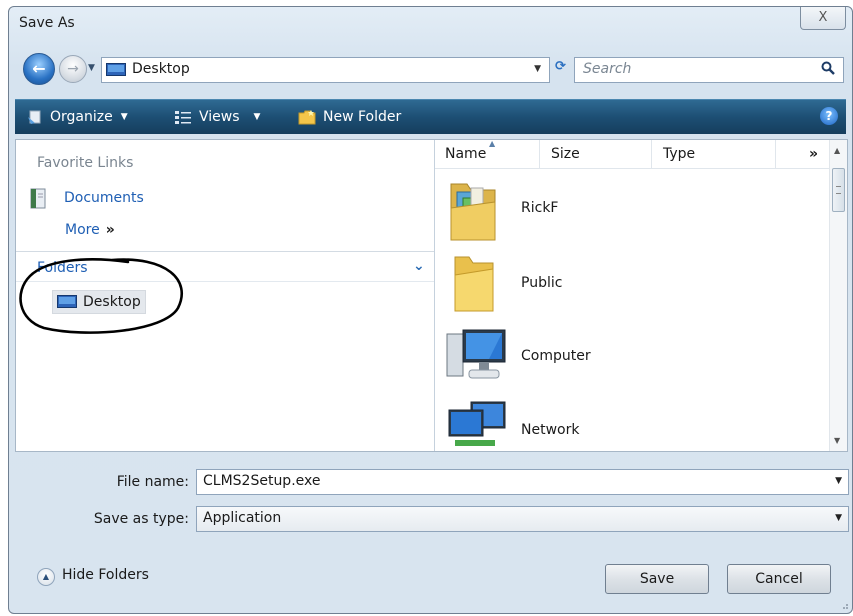 This screenshot has width=853, height=616. What do you see at coordinates (62, 268) in the screenshot?
I see `folders-heading: Folders` at bounding box center [62, 268].